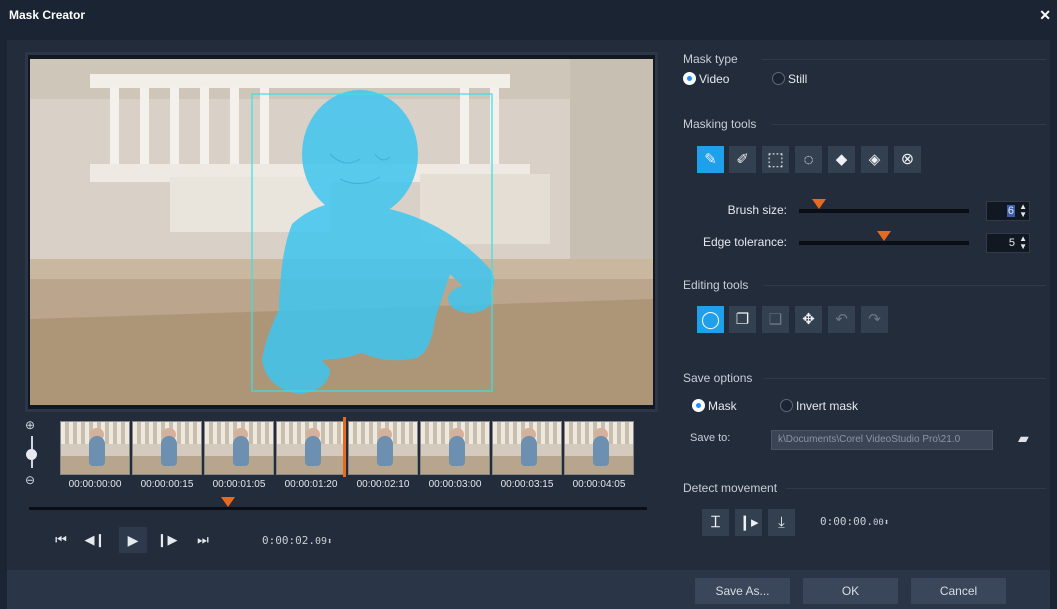 The width and height of the screenshot is (1057, 609). Describe the element at coordinates (860, 73) in the screenshot. I see `mask-type-group: Mask type Video Still` at that location.